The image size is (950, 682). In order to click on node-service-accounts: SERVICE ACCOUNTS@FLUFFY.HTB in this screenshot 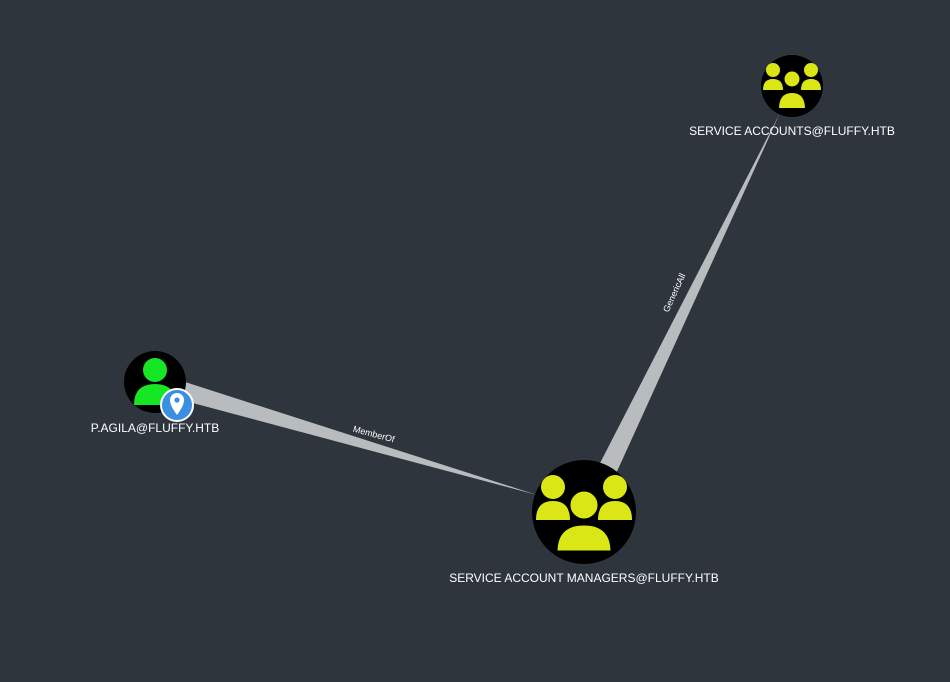, I will do `click(792, 96)`.